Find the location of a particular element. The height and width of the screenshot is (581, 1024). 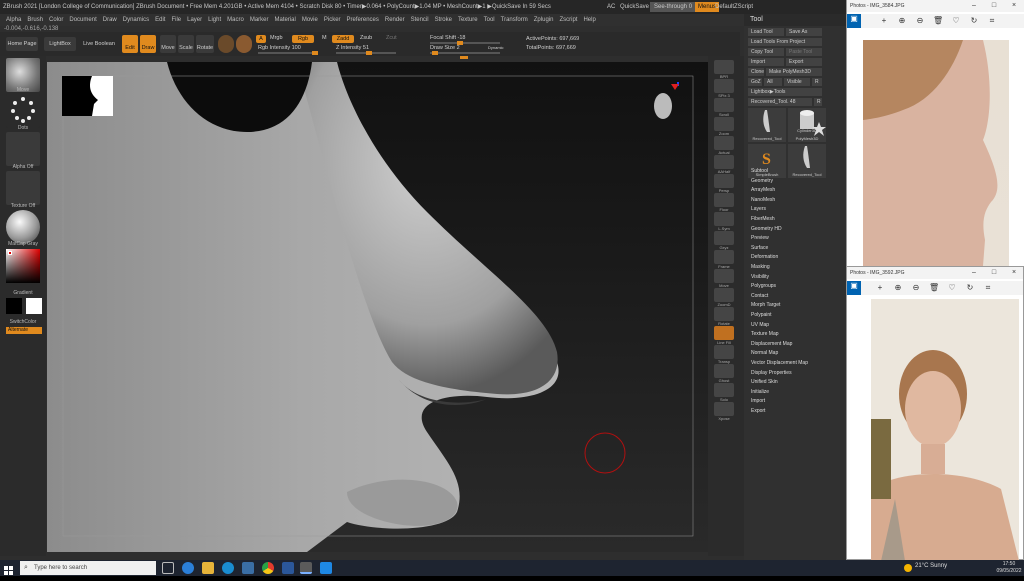

subpalette-initialize: Initialize is located at coordinates (760, 392).